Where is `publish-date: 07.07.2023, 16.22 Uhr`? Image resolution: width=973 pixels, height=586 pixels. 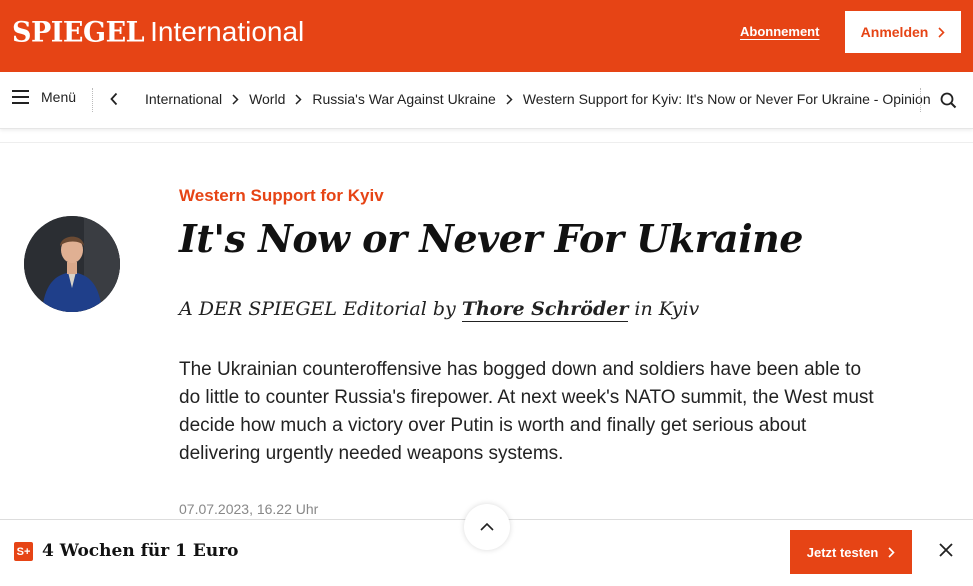
publish-date: 07.07.2023, 16.22 Uhr is located at coordinates (249, 509).